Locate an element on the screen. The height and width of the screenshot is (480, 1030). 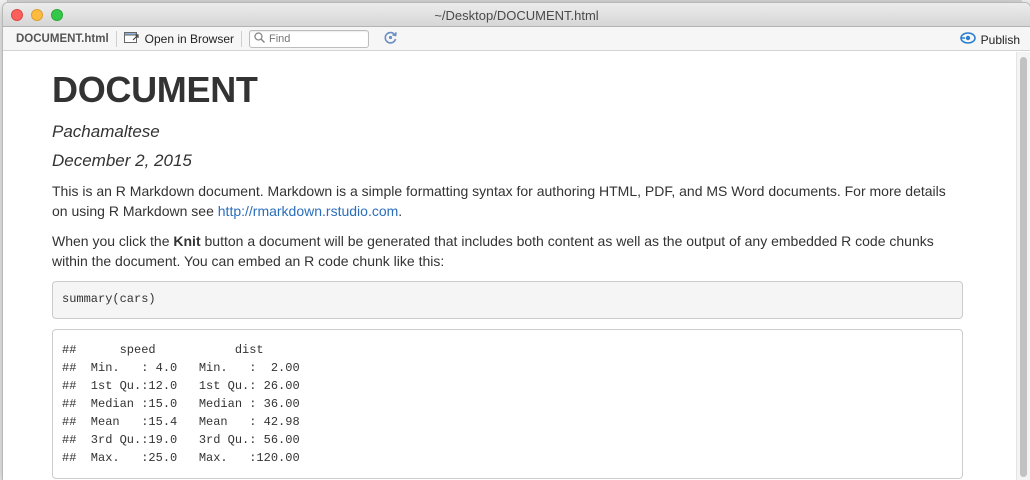
open-in-browser-label: Open in Browser is located at coordinates (189, 38).